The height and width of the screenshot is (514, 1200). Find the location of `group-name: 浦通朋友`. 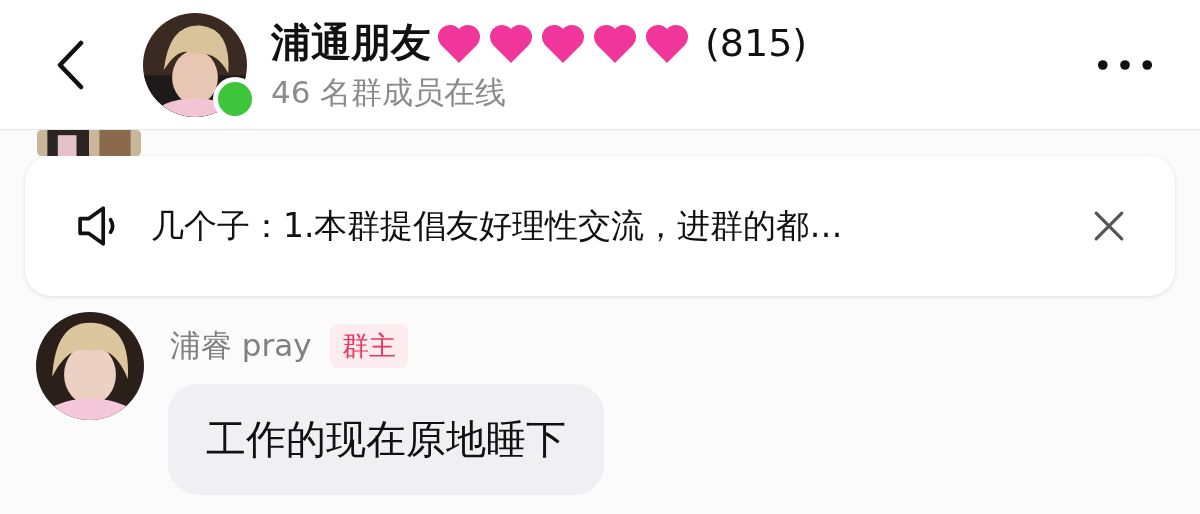

group-name: 浦通朋友 is located at coordinates (351, 42).